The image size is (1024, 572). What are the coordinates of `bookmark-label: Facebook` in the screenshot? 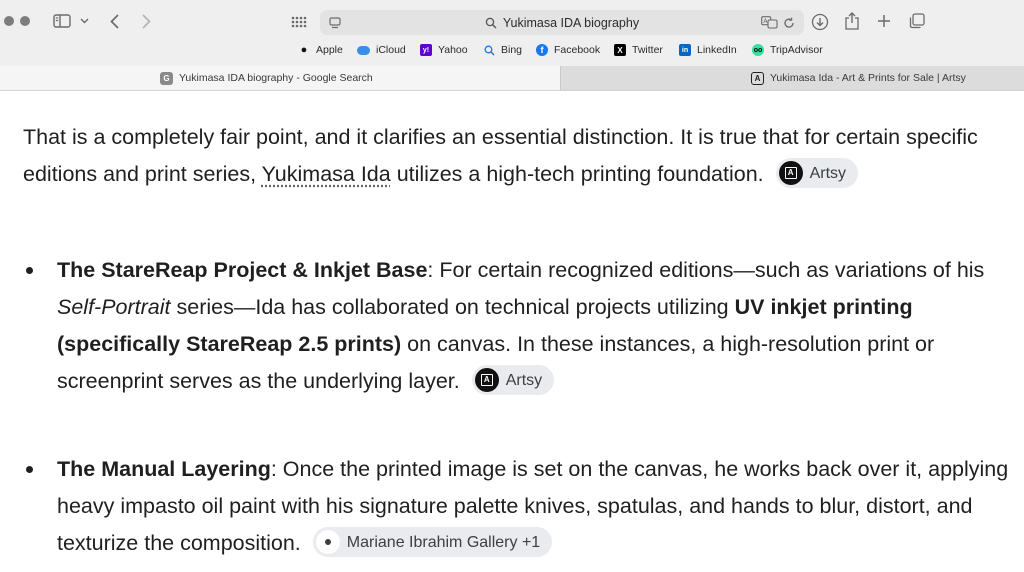 It's located at (577, 50).